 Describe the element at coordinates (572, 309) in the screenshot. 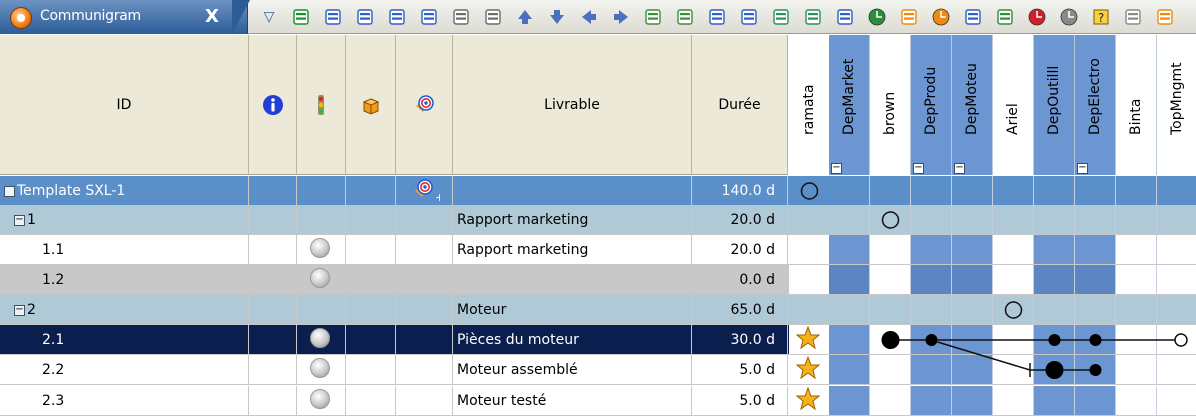

I see `cell-livrable: Moteur` at that location.